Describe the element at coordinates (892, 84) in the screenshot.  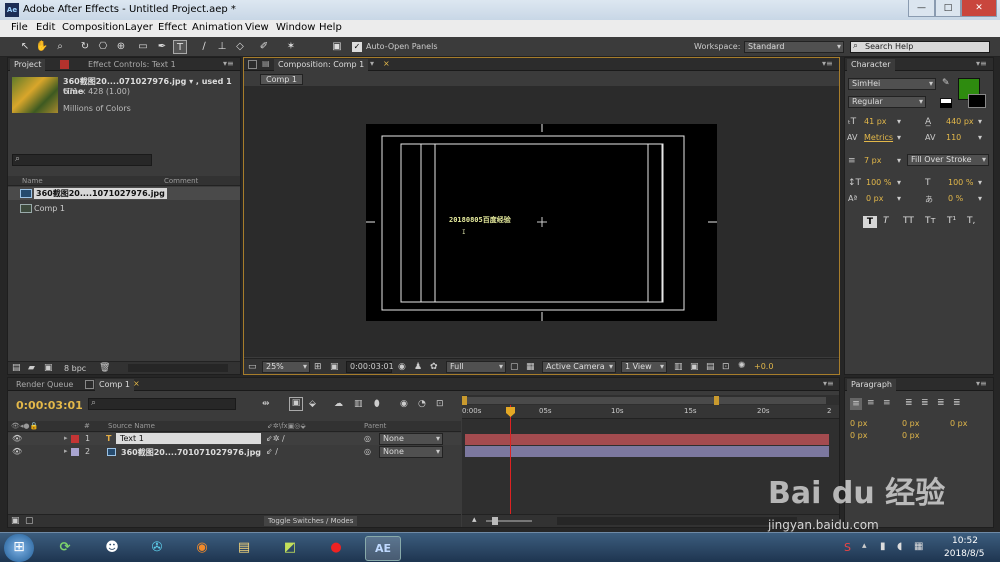
I see `font-family-dropdown: SimHei` at that location.